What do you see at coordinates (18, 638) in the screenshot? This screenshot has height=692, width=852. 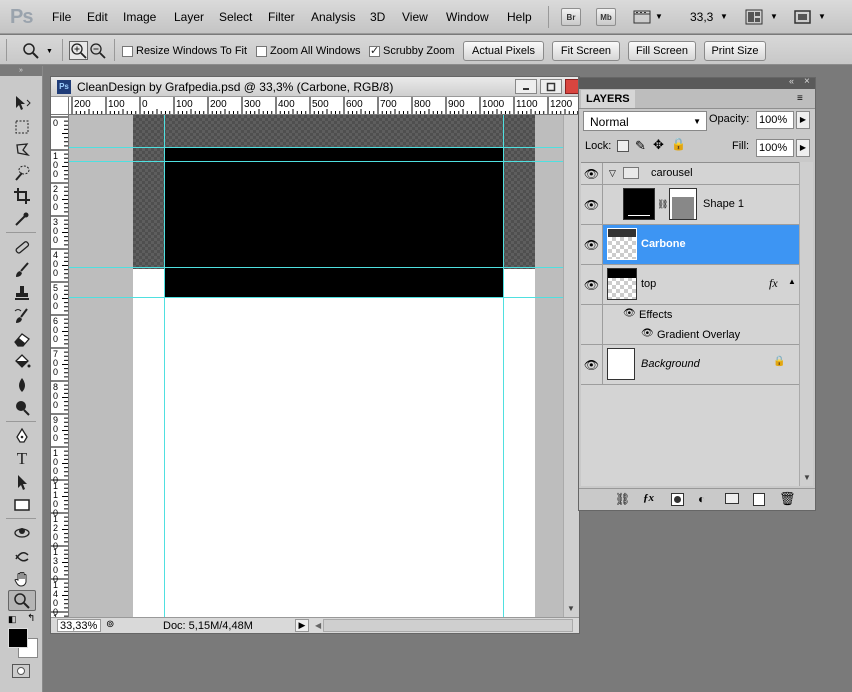 I see `foreground-color-swatch` at bounding box center [18, 638].